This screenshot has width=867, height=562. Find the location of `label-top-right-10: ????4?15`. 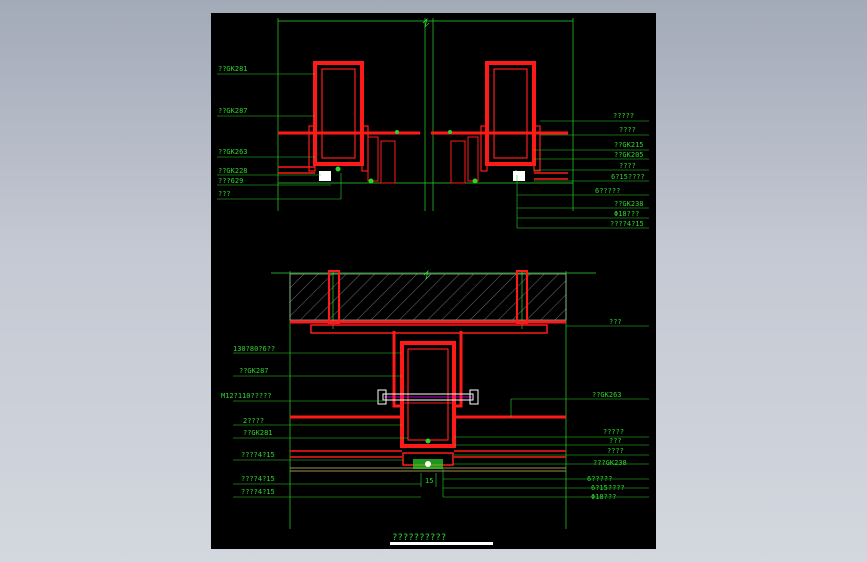

label-top-right-10: ????4?15 is located at coordinates (627, 224).